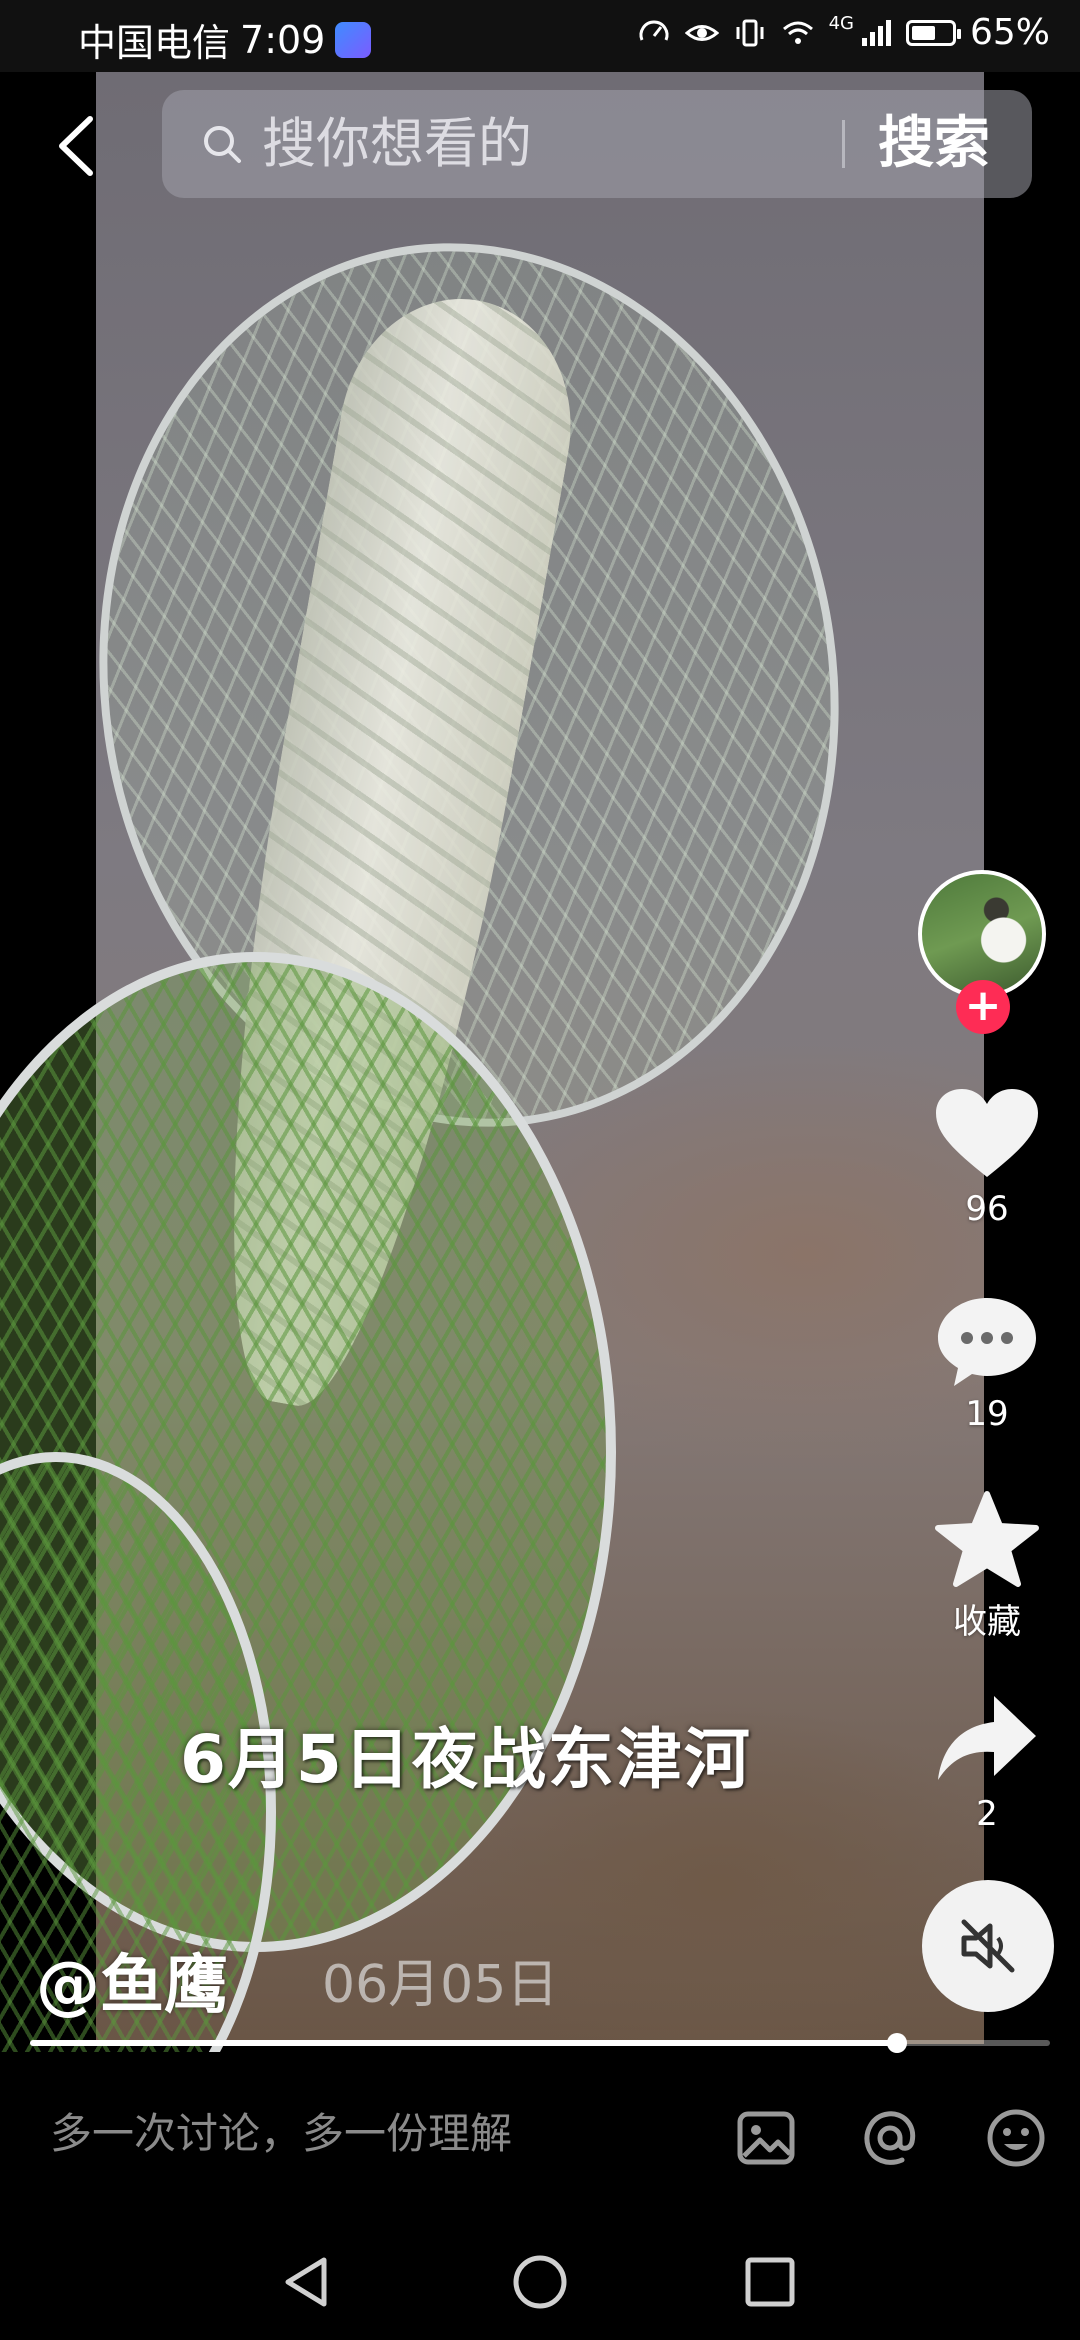 Image resolution: width=1080 pixels, height=2340 pixels. What do you see at coordinates (982, 934) in the screenshot?
I see `author-avatar` at bounding box center [982, 934].